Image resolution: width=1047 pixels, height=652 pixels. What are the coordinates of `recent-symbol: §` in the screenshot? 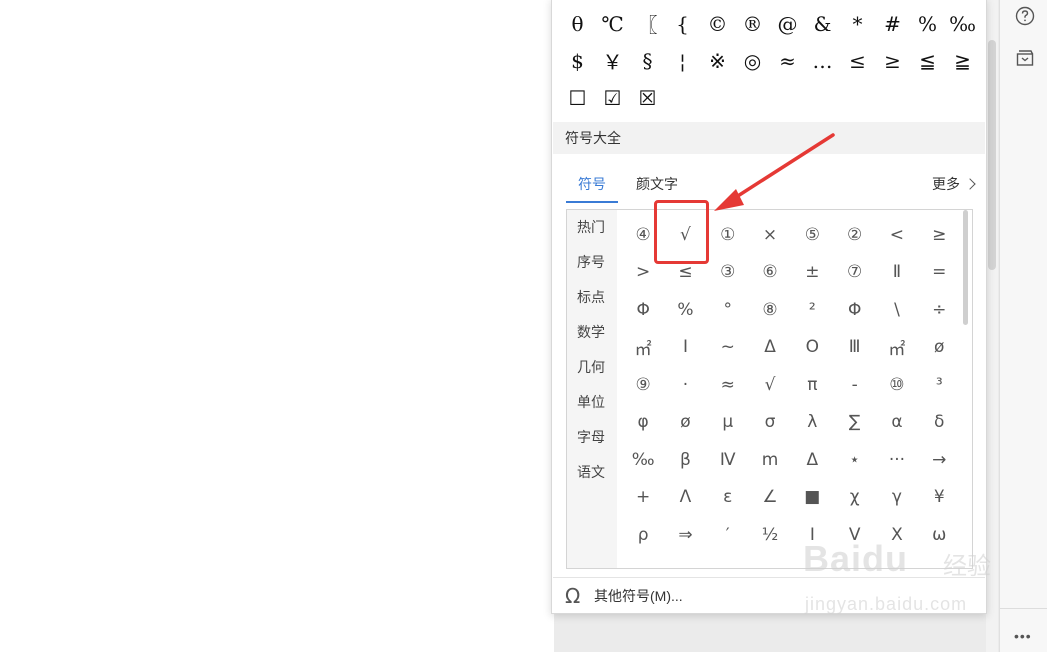 It's located at (647, 61).